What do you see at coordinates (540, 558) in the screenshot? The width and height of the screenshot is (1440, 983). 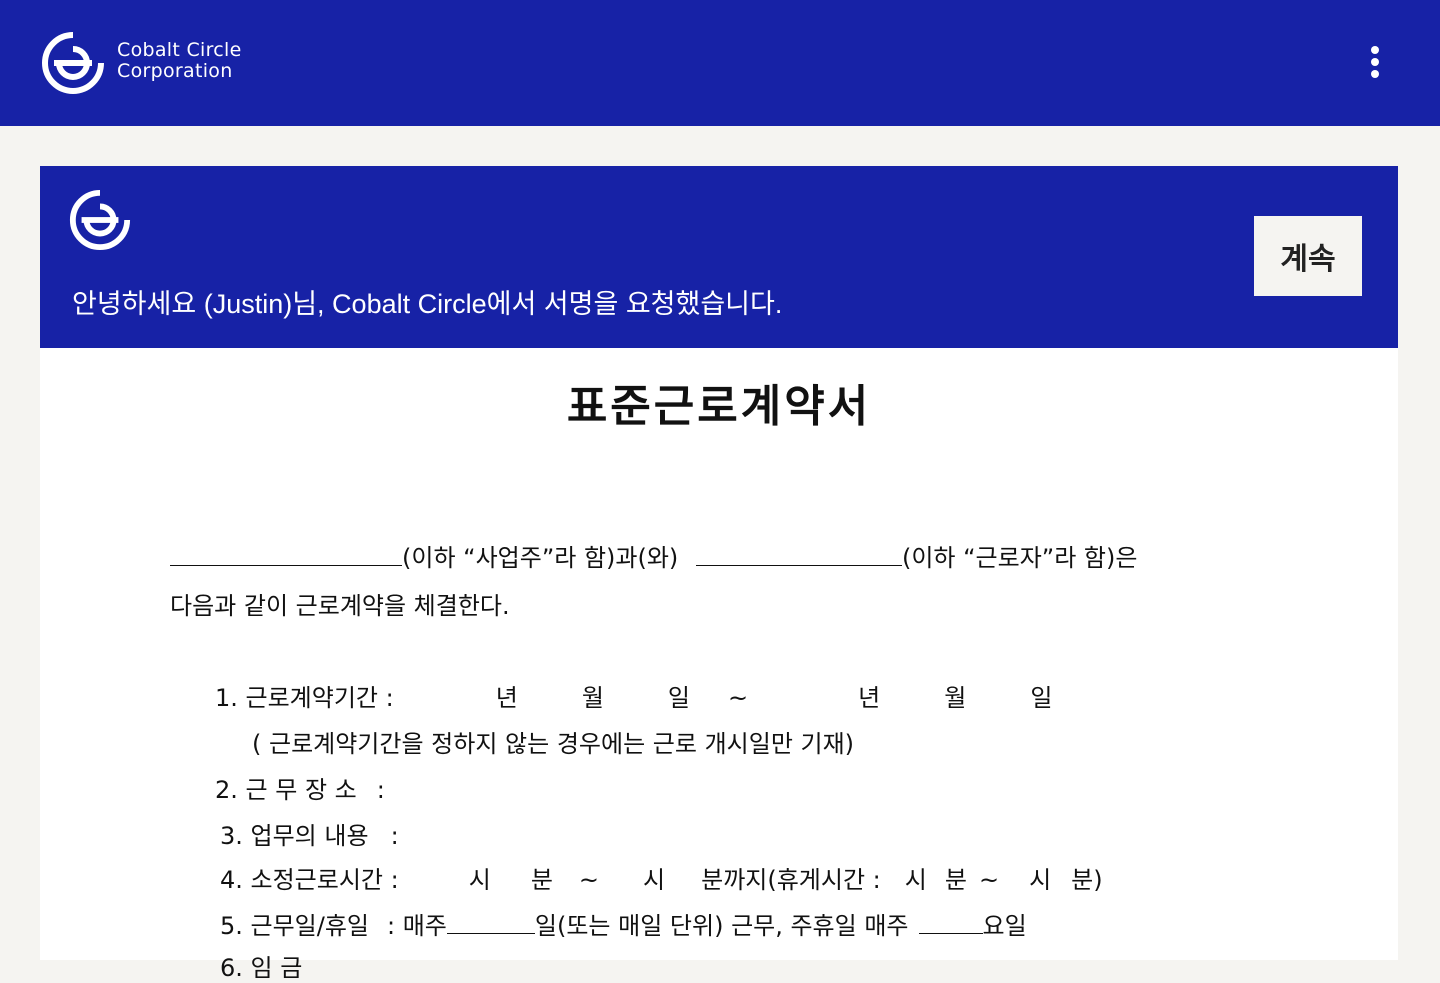 I see `employer-suffix: (이하 “사업주”라 함)과(와)` at bounding box center [540, 558].